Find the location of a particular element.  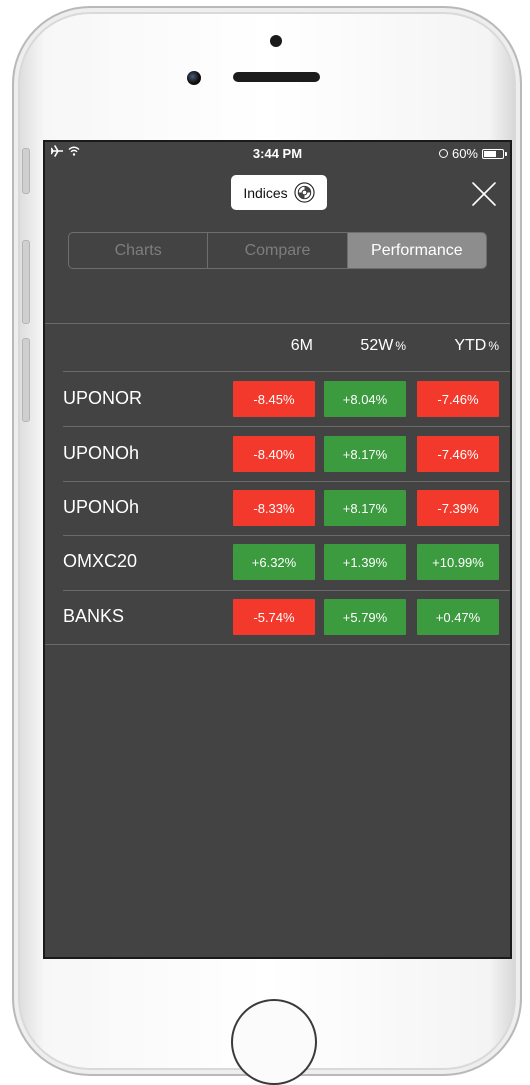

battery-icon is located at coordinates (494, 153).